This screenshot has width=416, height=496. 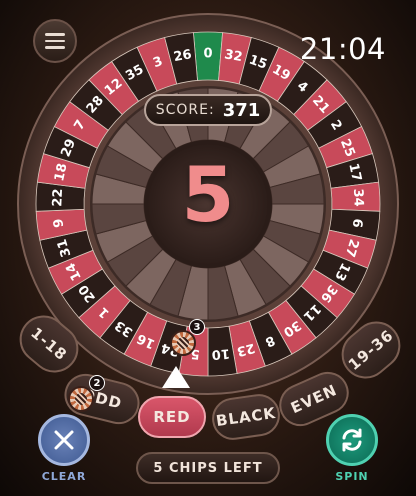 I want to click on wheel-pocket-number: 32, so click(x=233, y=56).